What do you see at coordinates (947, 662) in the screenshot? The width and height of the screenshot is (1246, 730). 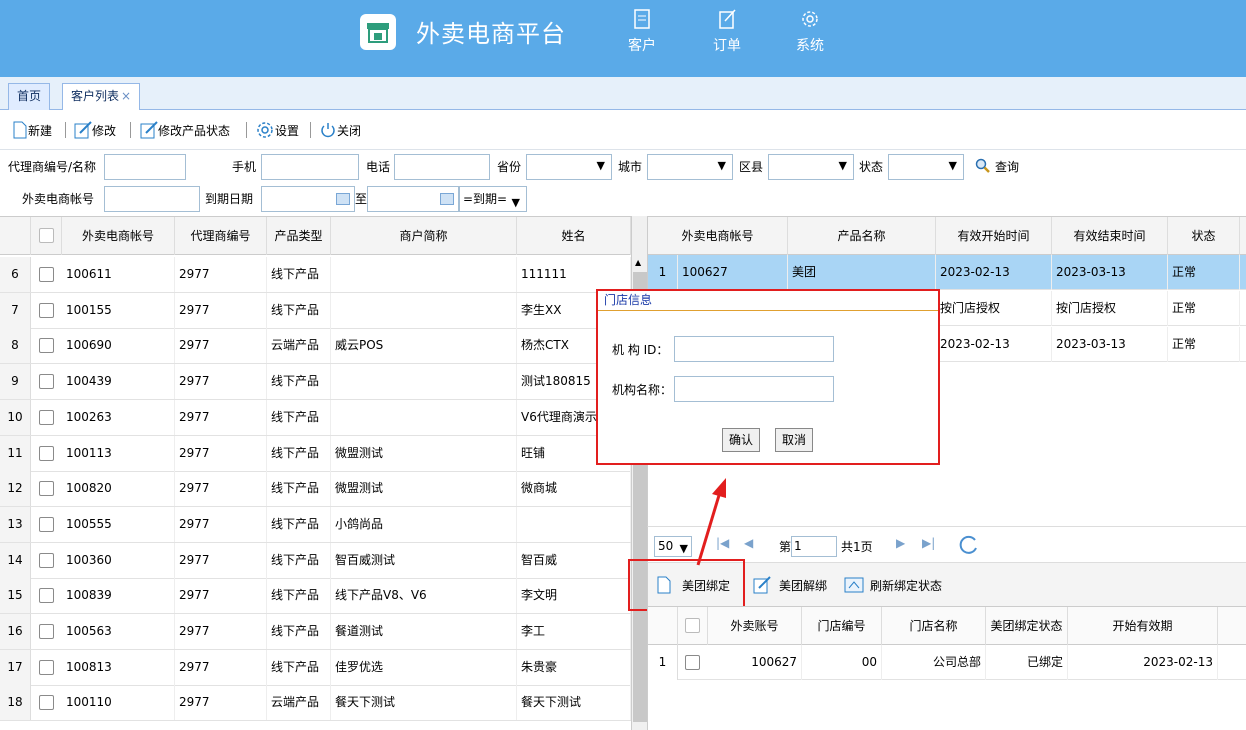 I see `table-row: 1 100627 00 公司总部 已绑定 2023-02-13` at bounding box center [947, 662].